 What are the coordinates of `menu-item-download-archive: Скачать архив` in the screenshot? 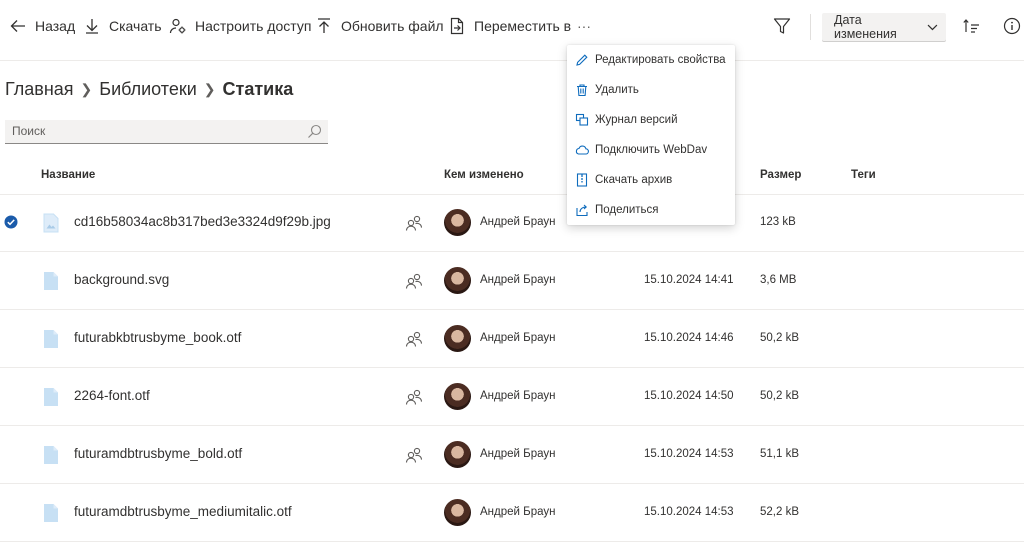 It's located at (651, 180).